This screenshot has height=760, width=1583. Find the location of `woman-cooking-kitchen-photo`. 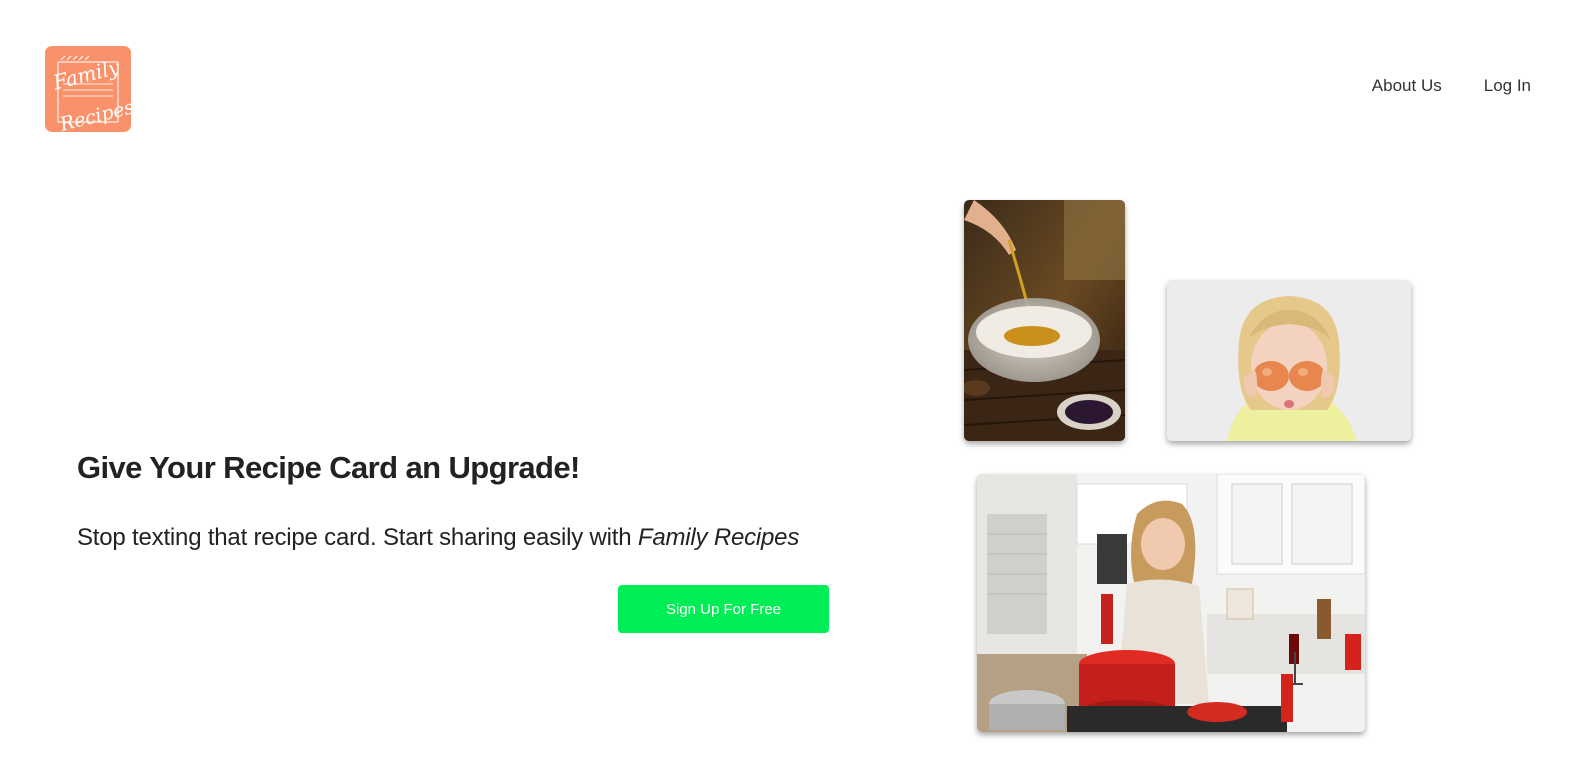

woman-cooking-kitchen-photo is located at coordinates (1171, 603).